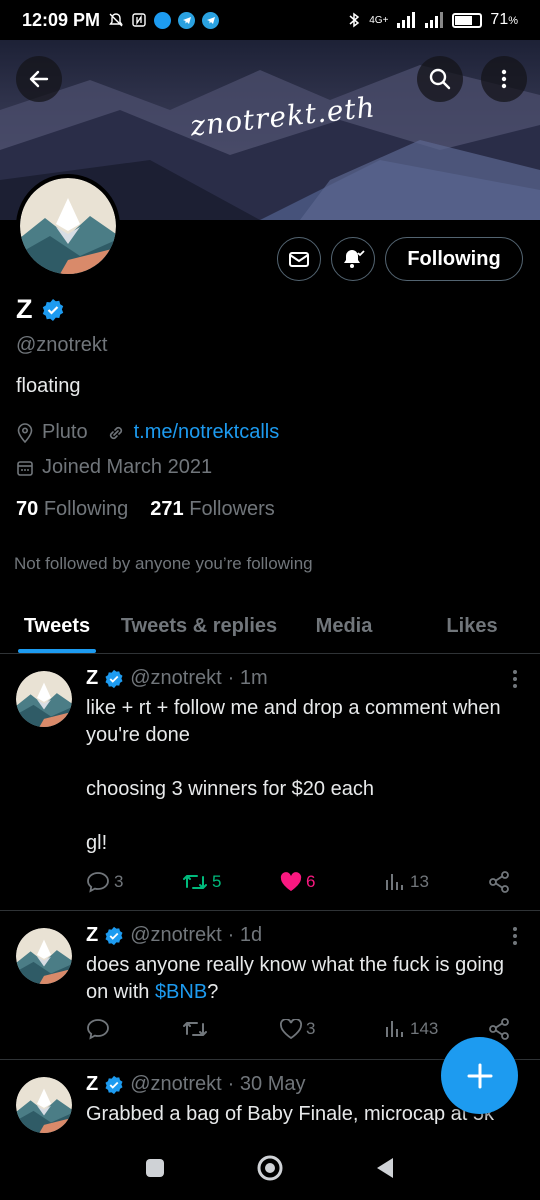  I want to click on tweet-actions: 3 143, so click(301, 1029).